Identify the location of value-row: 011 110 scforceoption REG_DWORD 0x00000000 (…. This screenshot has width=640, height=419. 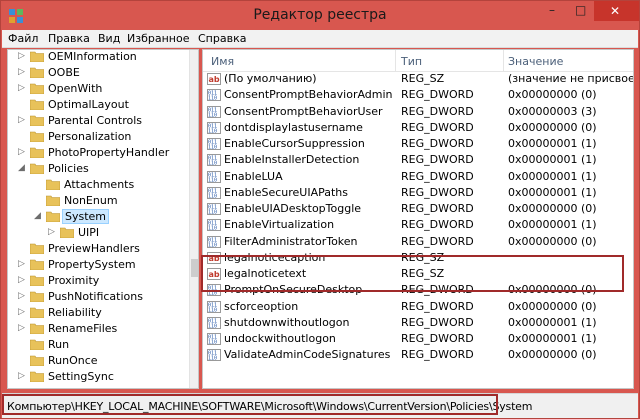
(418, 307).